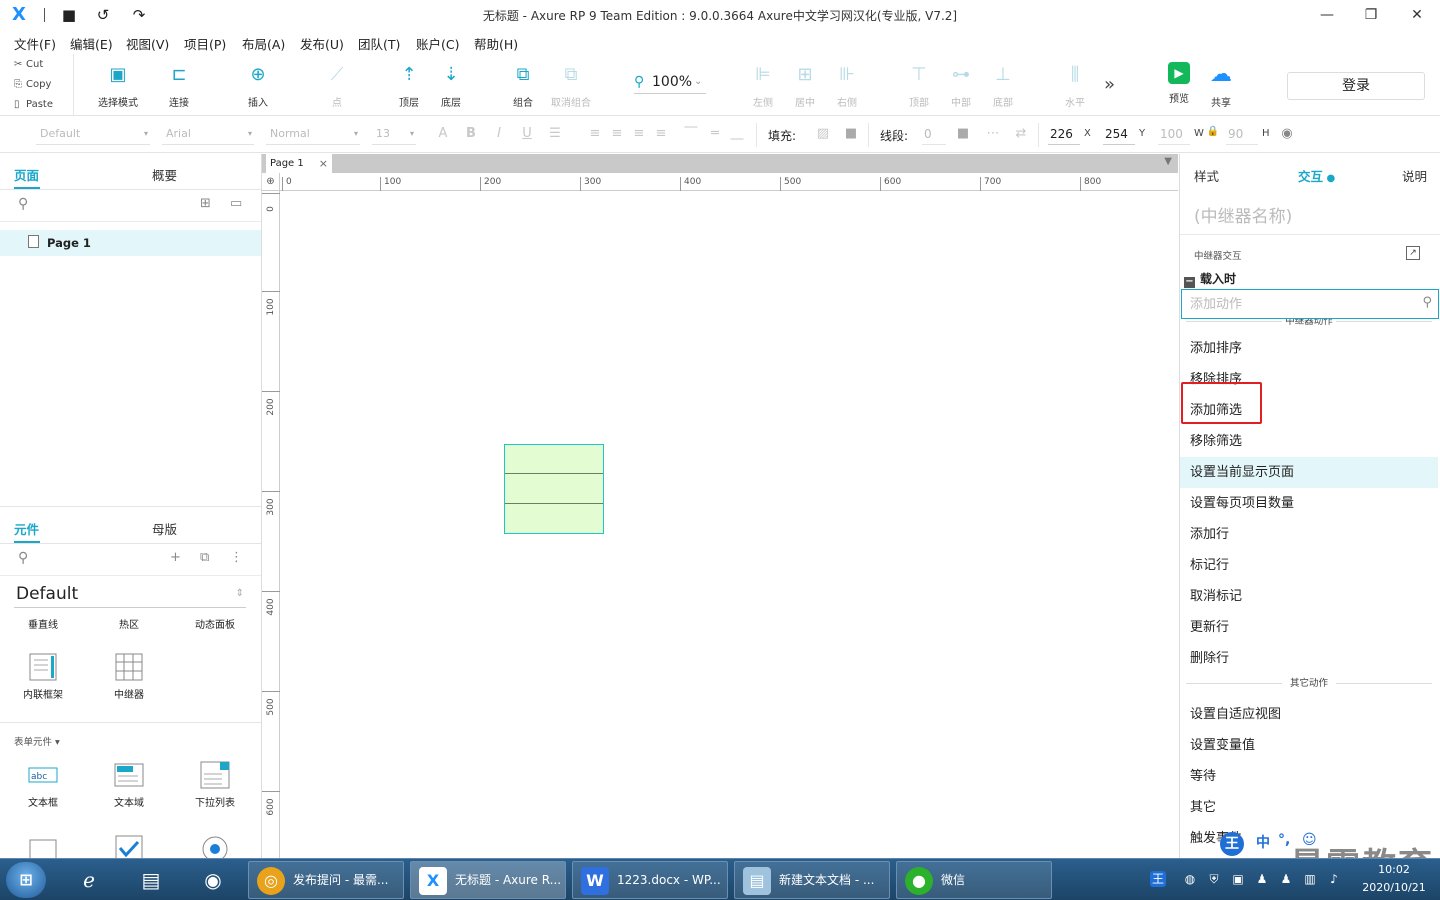 This screenshot has height=900, width=1440. I want to click on close-button: ✕, so click(1417, 15).